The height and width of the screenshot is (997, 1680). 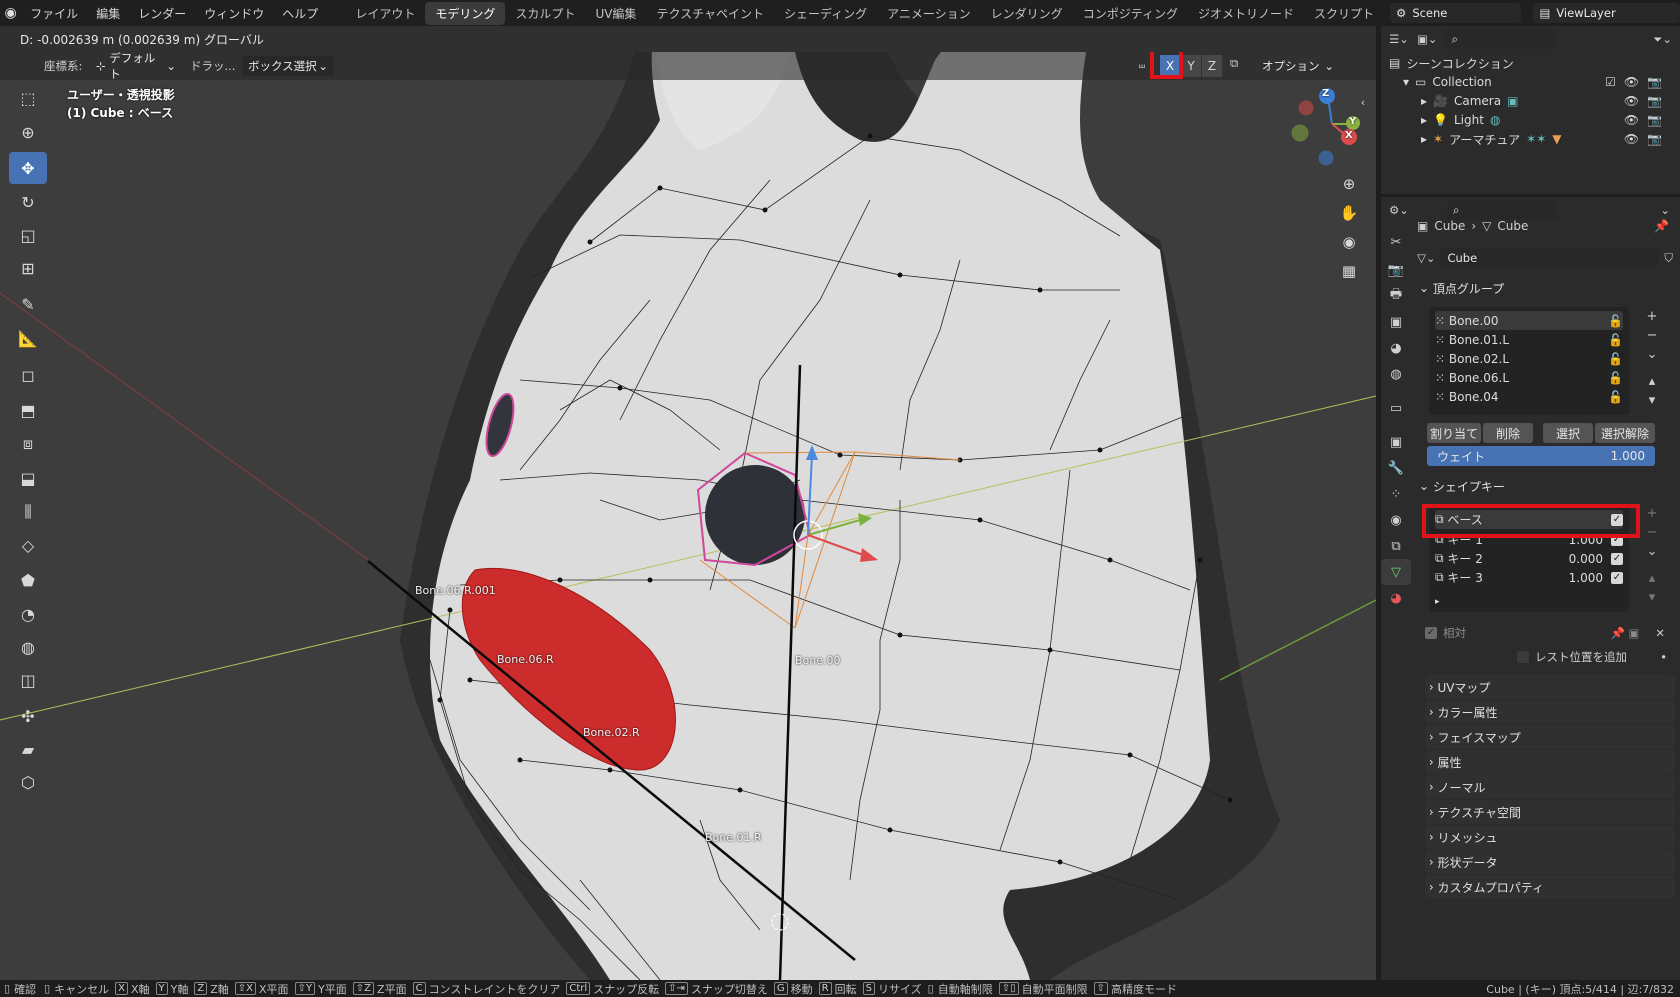 I want to click on shear-icon: ▰, so click(x=28, y=749).